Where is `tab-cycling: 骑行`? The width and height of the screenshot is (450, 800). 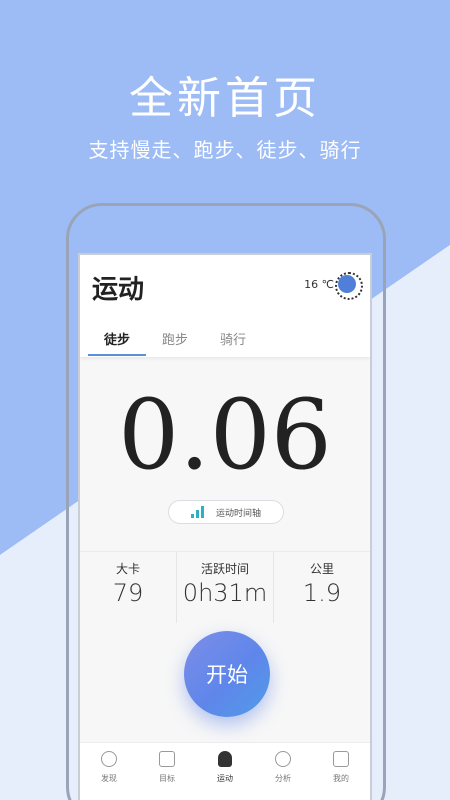
tab-cycling: 骑行 is located at coordinates (233, 342).